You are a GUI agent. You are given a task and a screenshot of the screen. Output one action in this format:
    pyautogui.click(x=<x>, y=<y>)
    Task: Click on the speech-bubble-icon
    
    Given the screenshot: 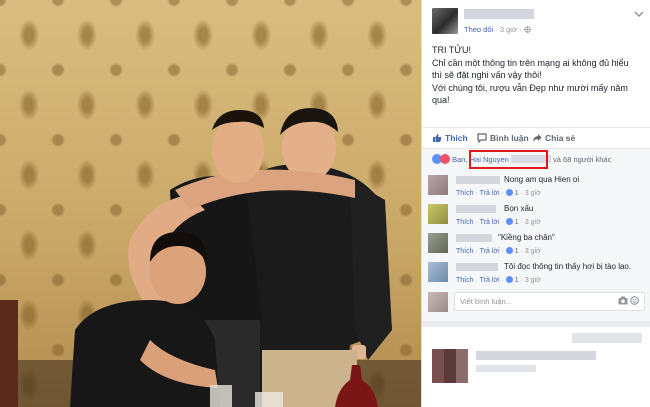 What is the action you would take?
    pyautogui.click(x=482, y=138)
    